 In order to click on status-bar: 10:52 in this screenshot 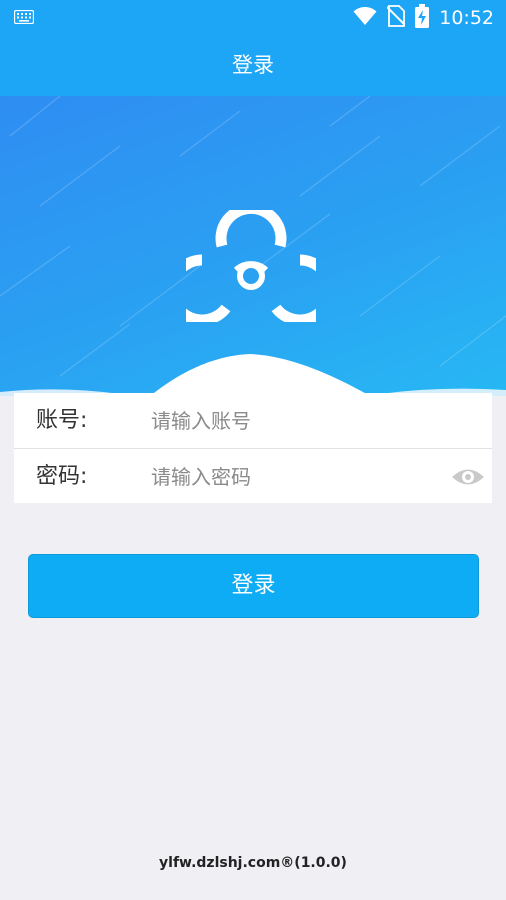, I will do `click(253, 17)`.